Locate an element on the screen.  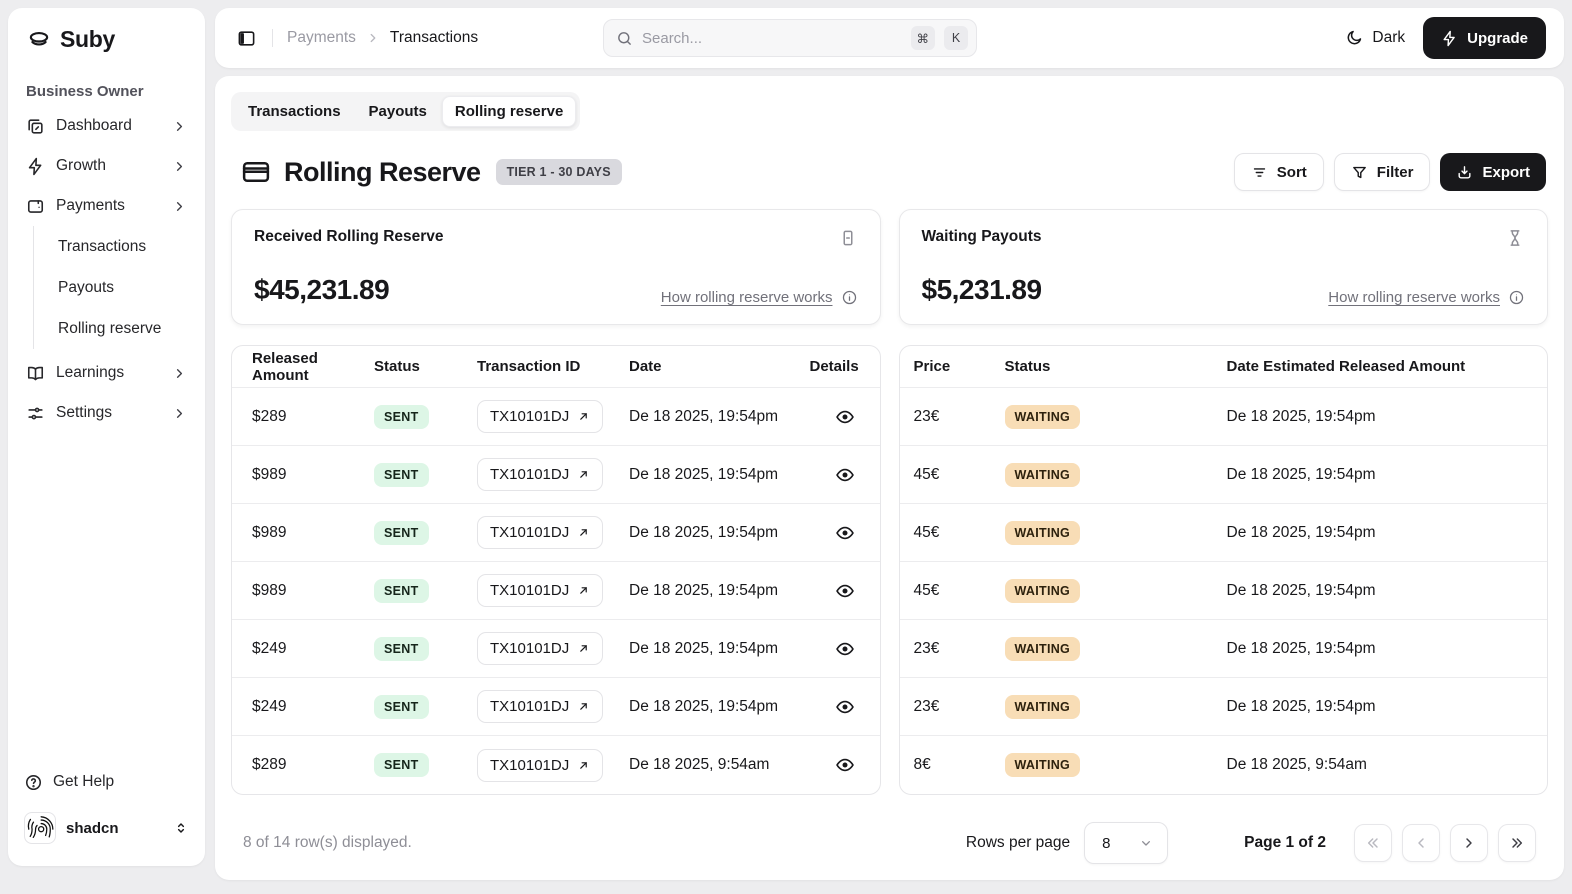
search-box: ⌘ K is located at coordinates (790, 38).